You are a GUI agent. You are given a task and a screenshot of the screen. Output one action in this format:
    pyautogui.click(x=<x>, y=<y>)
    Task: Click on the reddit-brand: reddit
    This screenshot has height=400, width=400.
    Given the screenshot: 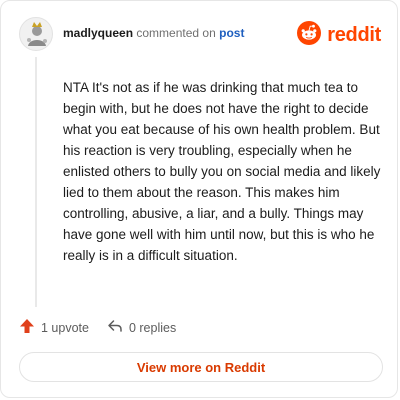 What is the action you would take?
    pyautogui.click(x=339, y=35)
    